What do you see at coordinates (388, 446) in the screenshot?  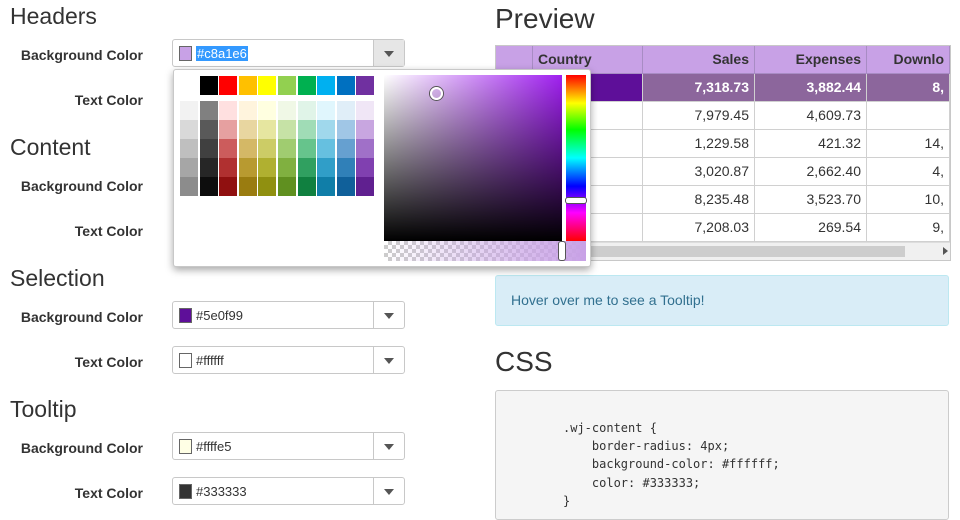 I see `tooltip-bg-dropdown-button` at bounding box center [388, 446].